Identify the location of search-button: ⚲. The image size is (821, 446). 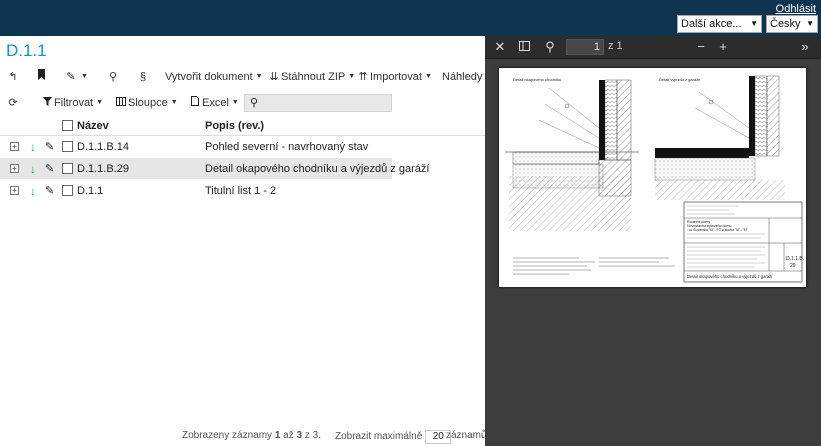
(113, 77).